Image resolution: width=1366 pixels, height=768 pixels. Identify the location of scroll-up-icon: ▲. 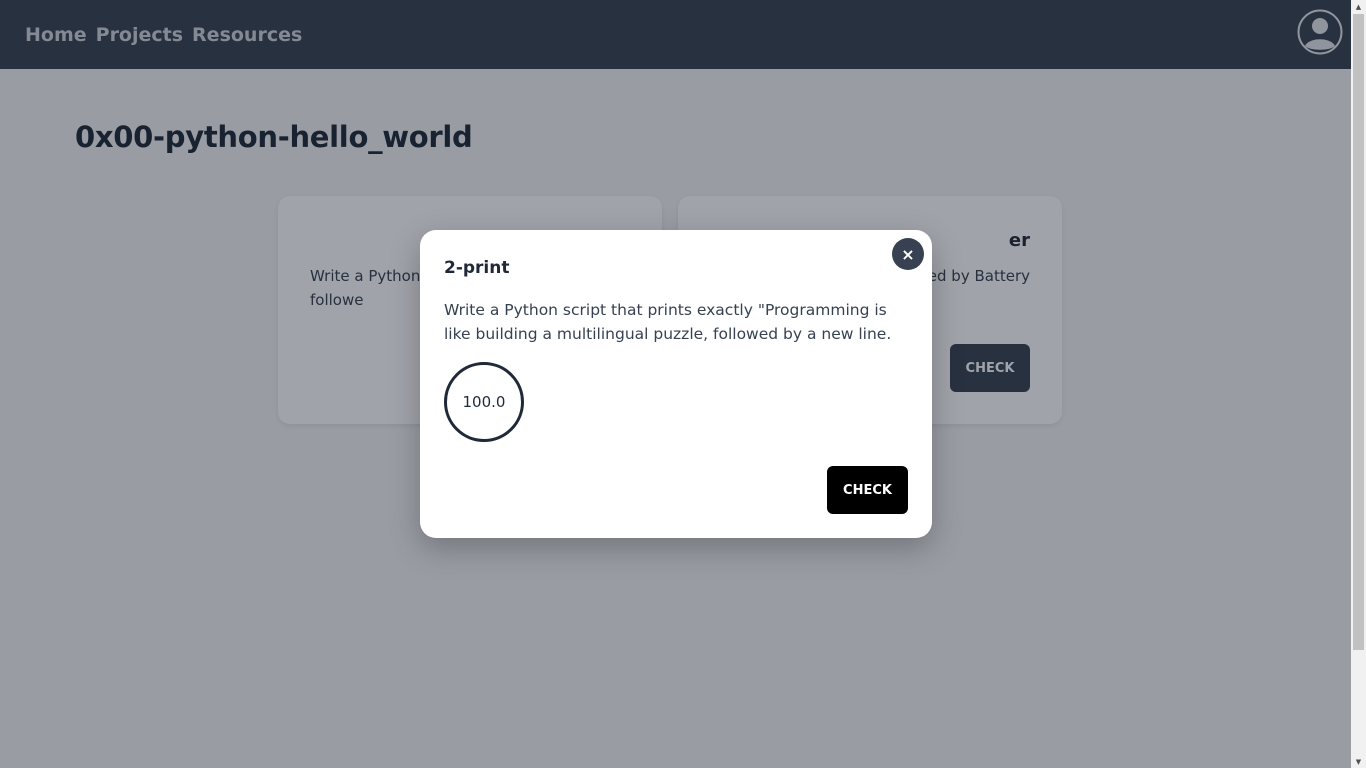
(1358, 6).